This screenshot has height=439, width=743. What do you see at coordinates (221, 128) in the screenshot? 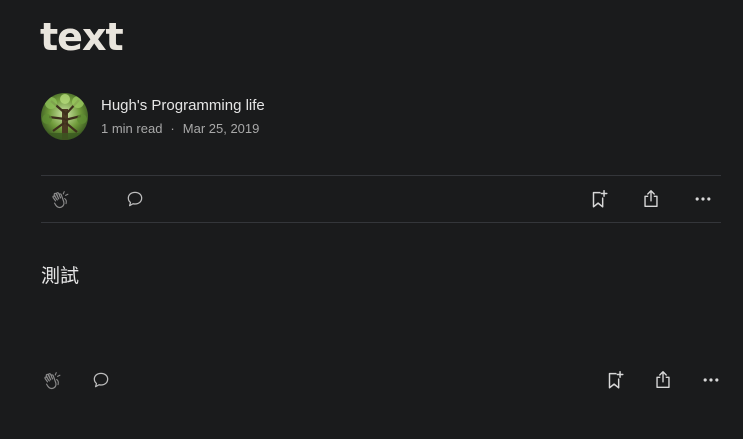
I see `publish-date: Mar 25, 2019` at bounding box center [221, 128].